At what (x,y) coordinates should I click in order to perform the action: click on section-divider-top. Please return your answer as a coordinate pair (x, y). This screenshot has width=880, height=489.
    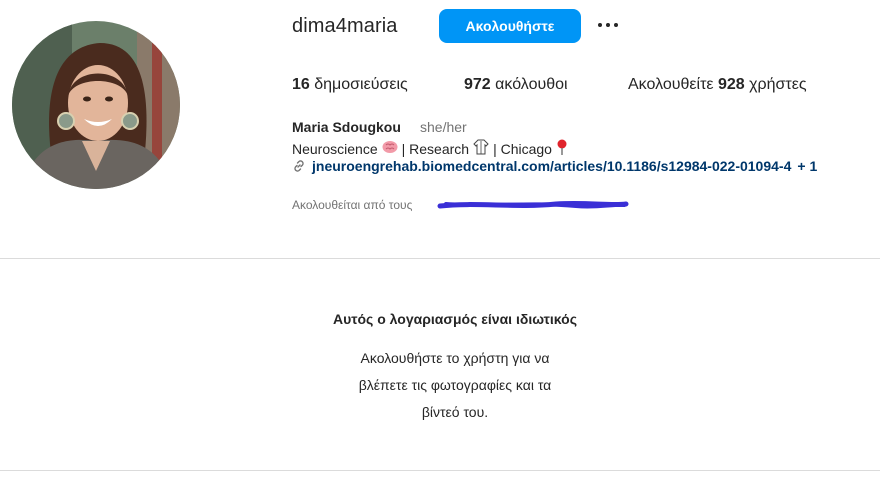
    Looking at the image, I should click on (440, 258).